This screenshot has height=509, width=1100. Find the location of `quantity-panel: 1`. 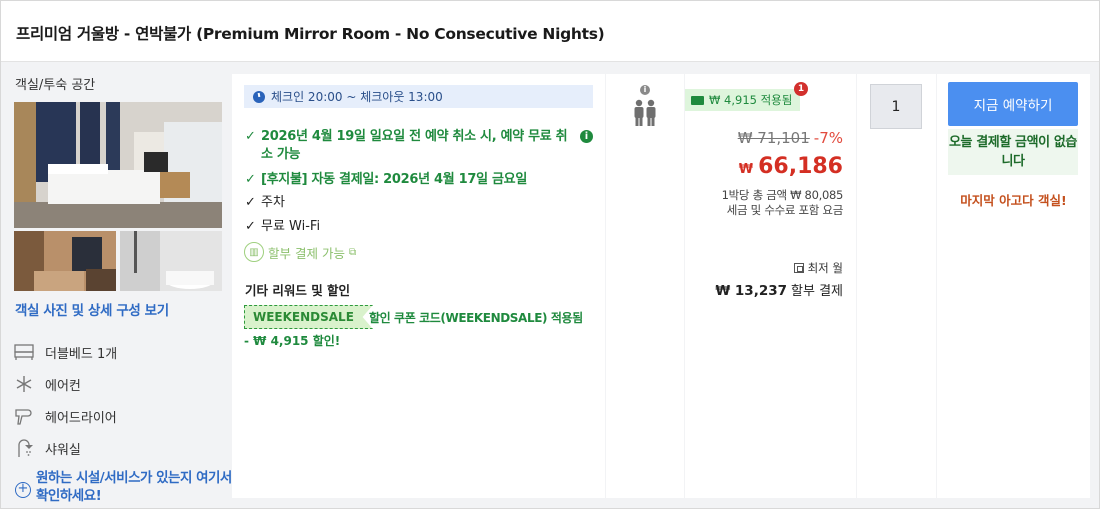

quantity-panel: 1 is located at coordinates (896, 286).